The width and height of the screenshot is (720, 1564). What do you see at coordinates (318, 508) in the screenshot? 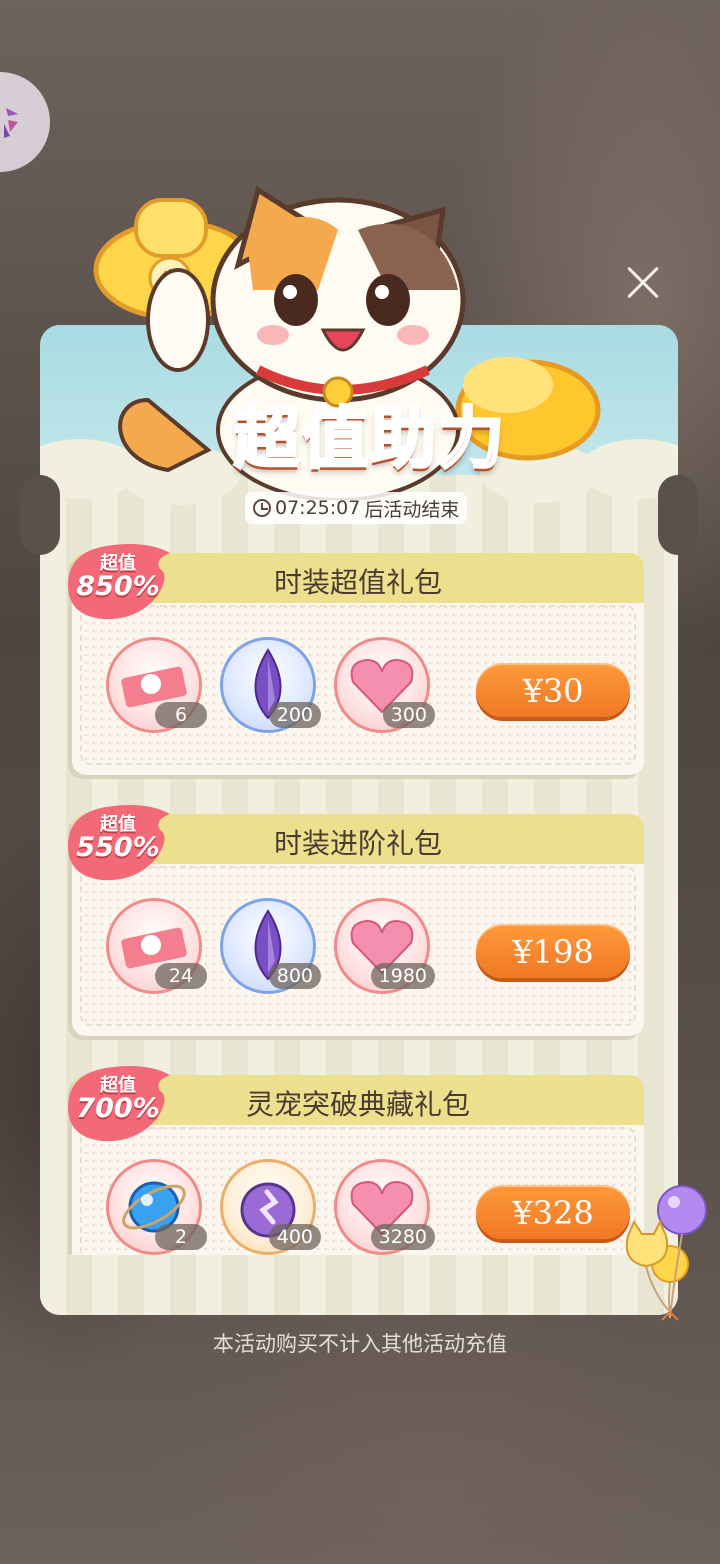
I see `countdown-time: 07:25:07` at bounding box center [318, 508].